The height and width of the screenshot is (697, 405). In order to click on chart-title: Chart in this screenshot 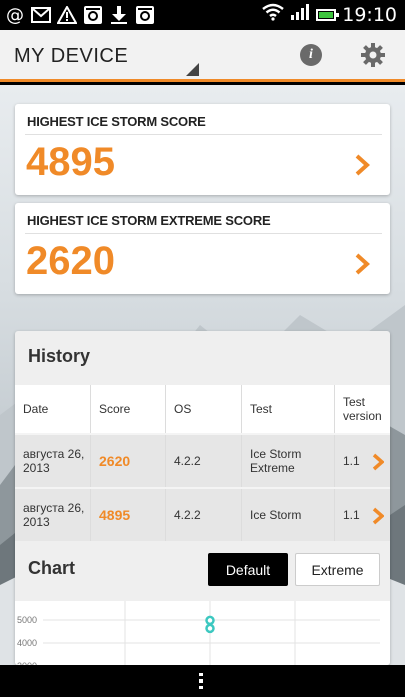, I will do `click(52, 568)`.